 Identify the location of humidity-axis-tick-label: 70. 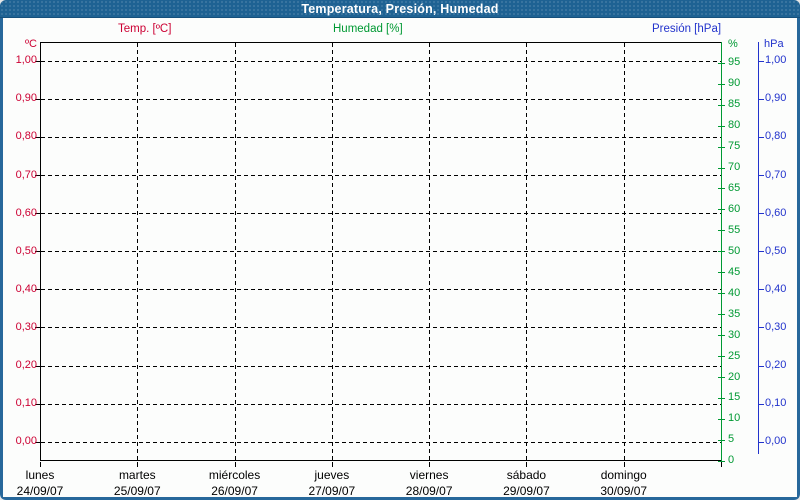
(734, 167).